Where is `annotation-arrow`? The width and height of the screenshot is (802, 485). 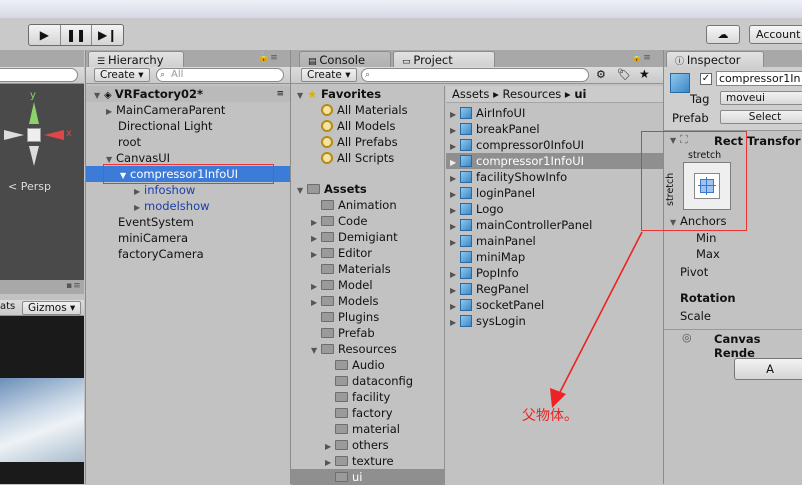 annotation-arrow is located at coordinates (596, 319).